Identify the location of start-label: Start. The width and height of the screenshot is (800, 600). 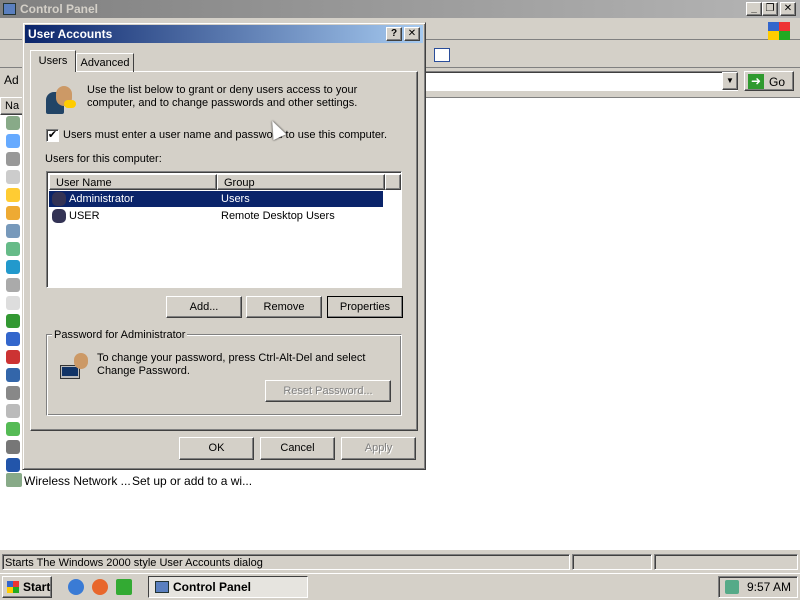
(37, 587).